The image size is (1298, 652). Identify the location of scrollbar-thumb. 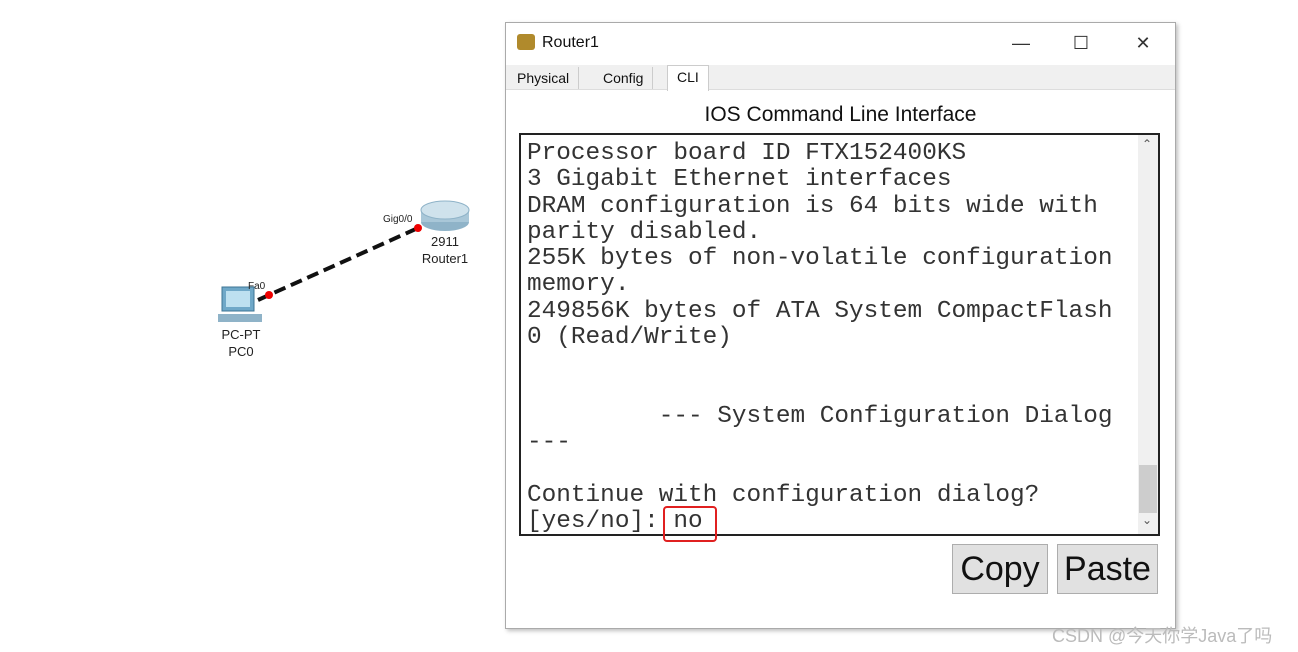
(1148, 489).